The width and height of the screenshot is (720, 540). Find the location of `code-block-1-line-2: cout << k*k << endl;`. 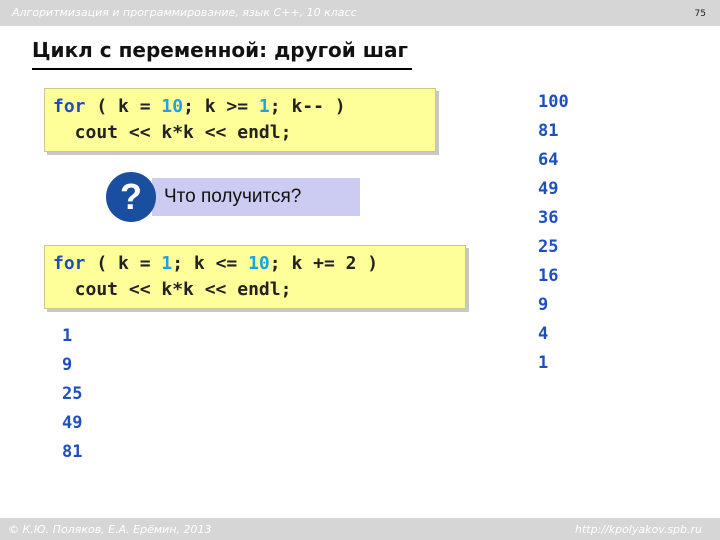

code-block-1-line-2: cout << k*k << endl; is located at coordinates (172, 132).